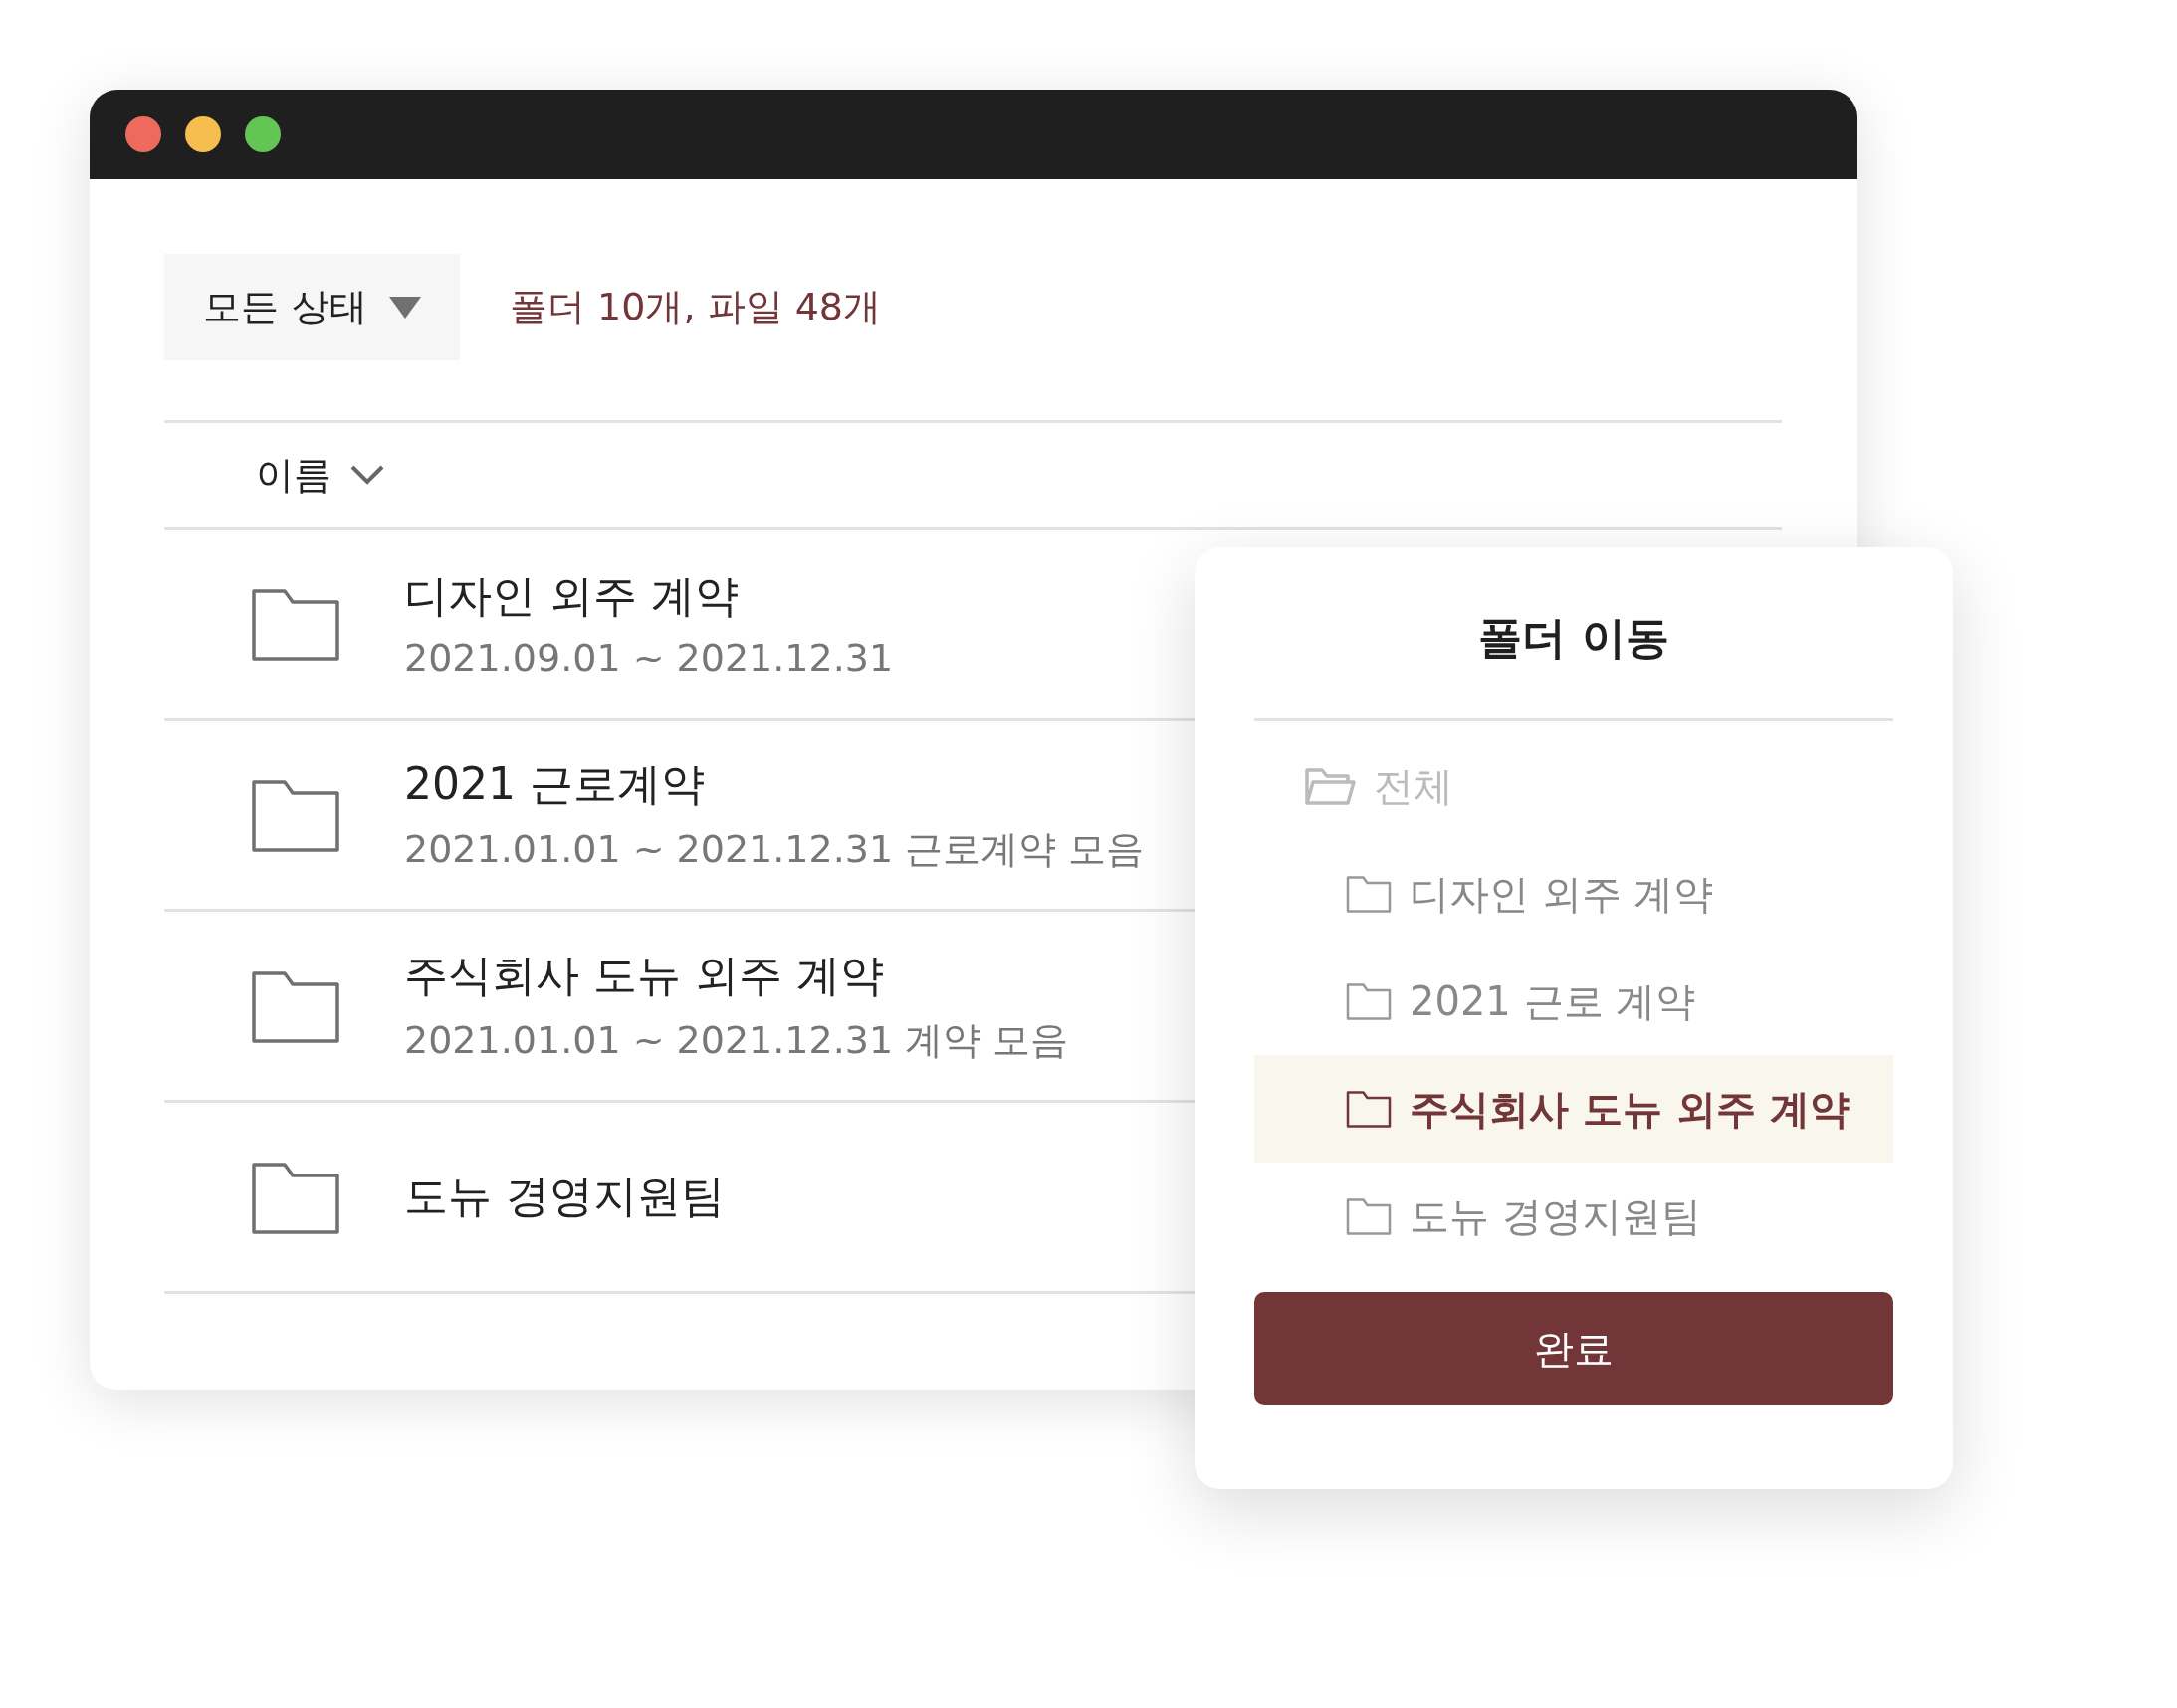 The height and width of the screenshot is (1708, 2177). Describe the element at coordinates (1573, 659) in the screenshot. I see `dialog-title: 폴더 이동` at that location.